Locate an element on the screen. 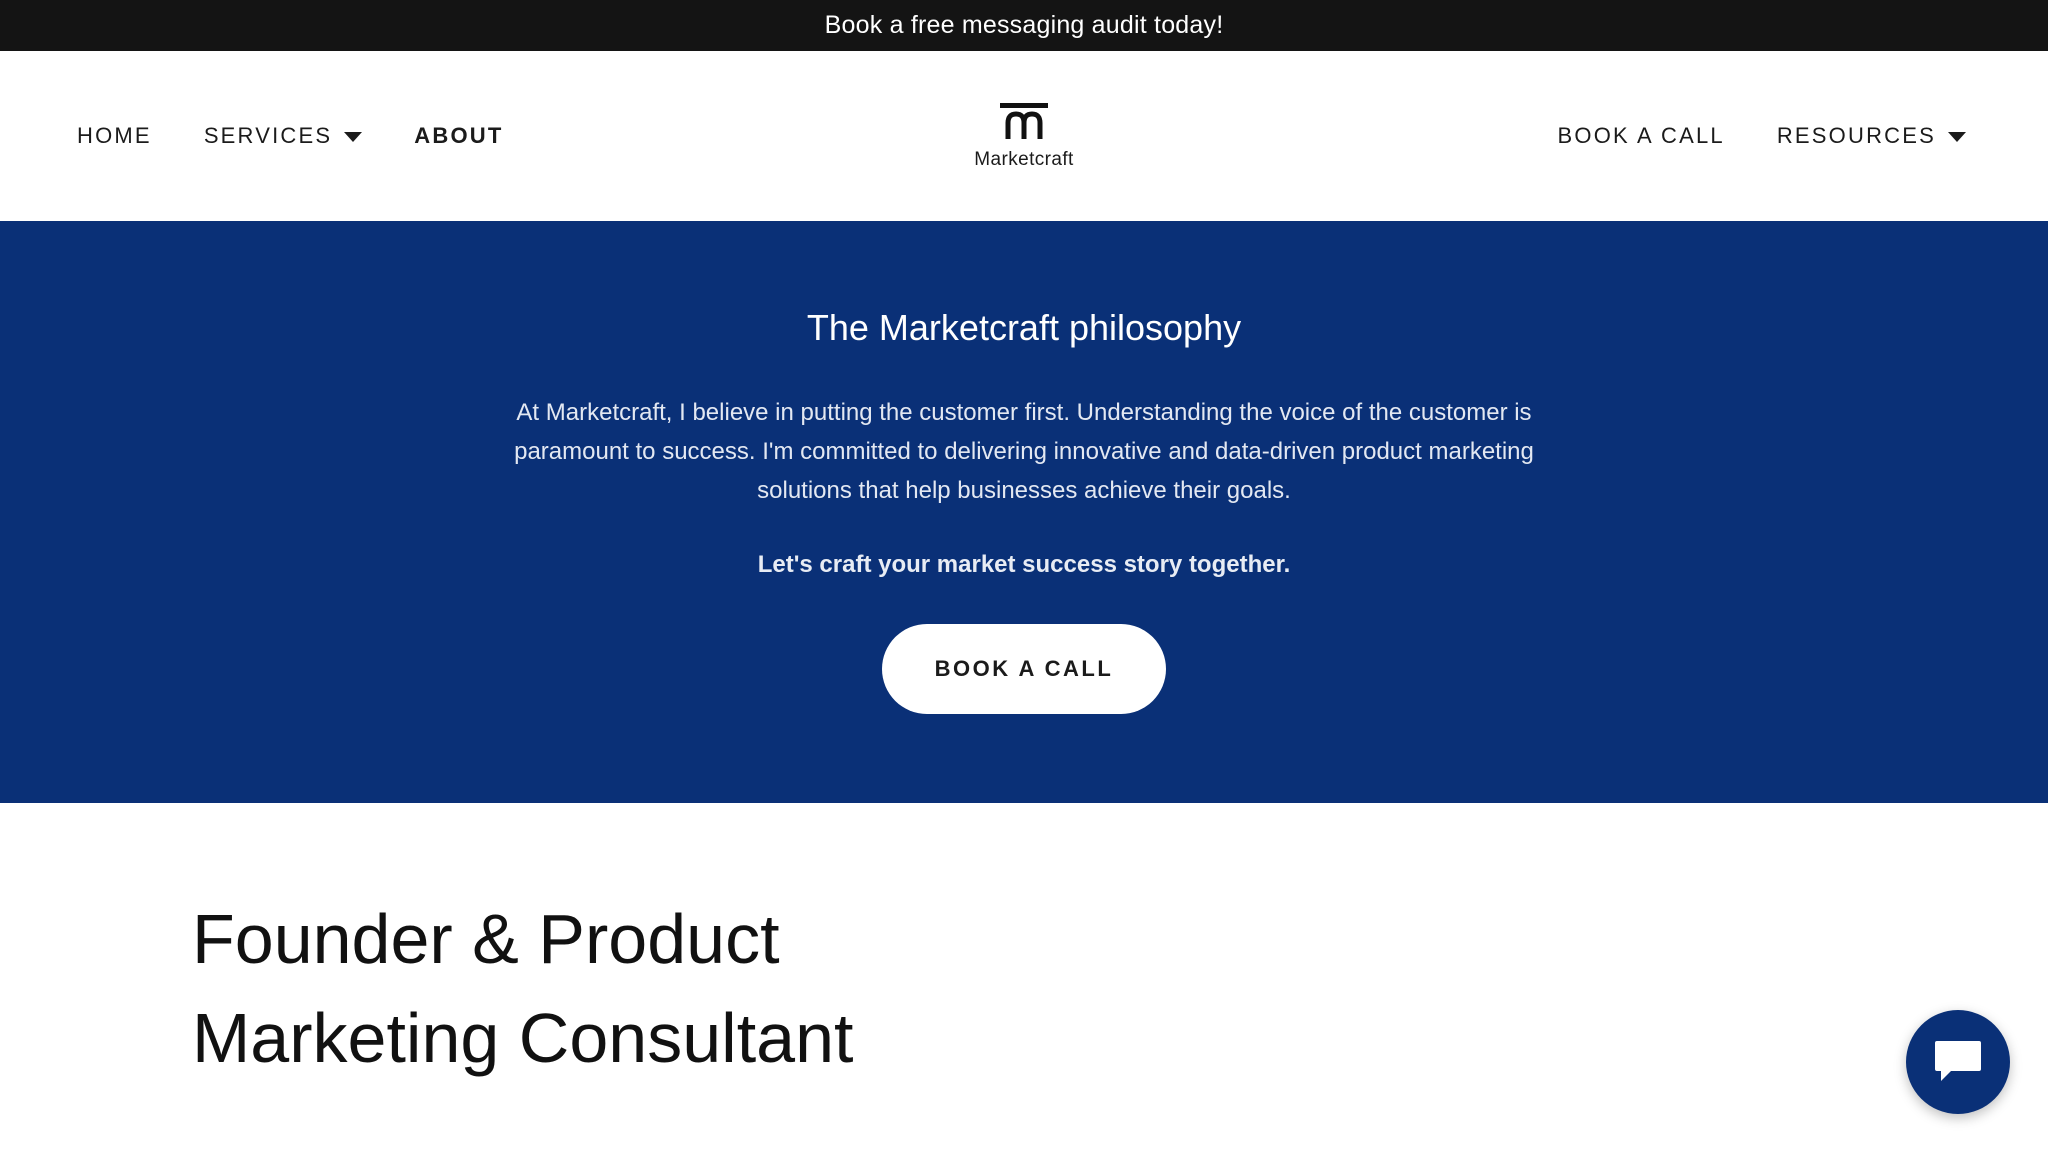  primary-nav-left: HOME SERVICES ABOUT is located at coordinates (316, 136).